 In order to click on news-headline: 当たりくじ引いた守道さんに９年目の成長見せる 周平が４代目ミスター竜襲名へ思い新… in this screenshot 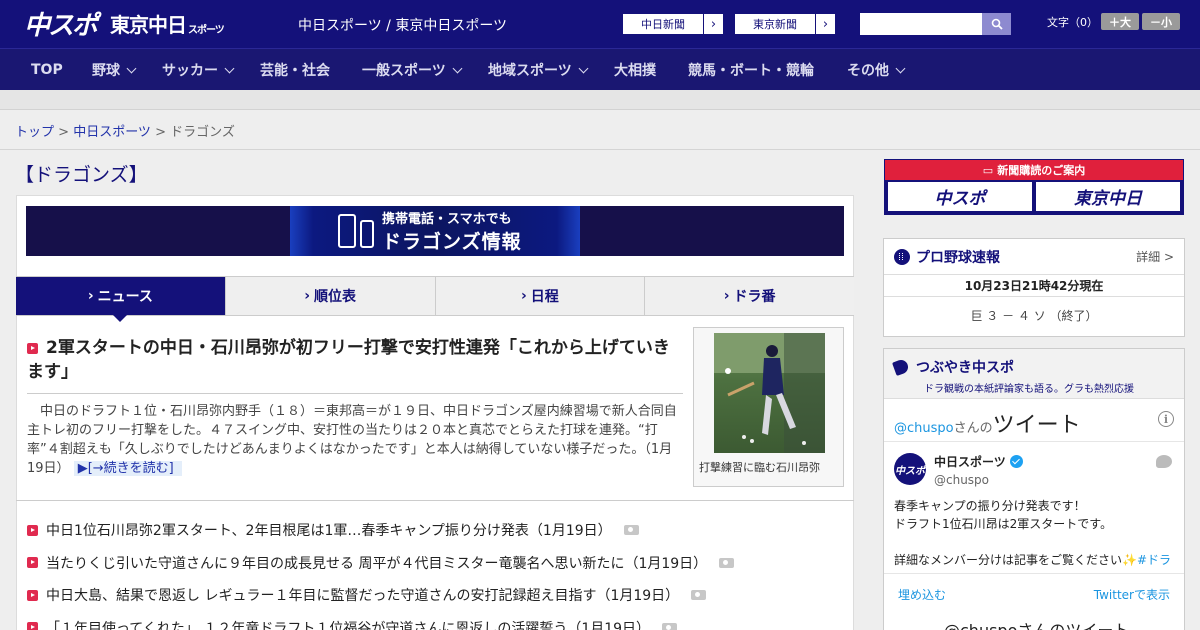, I will do `click(377, 563)`.